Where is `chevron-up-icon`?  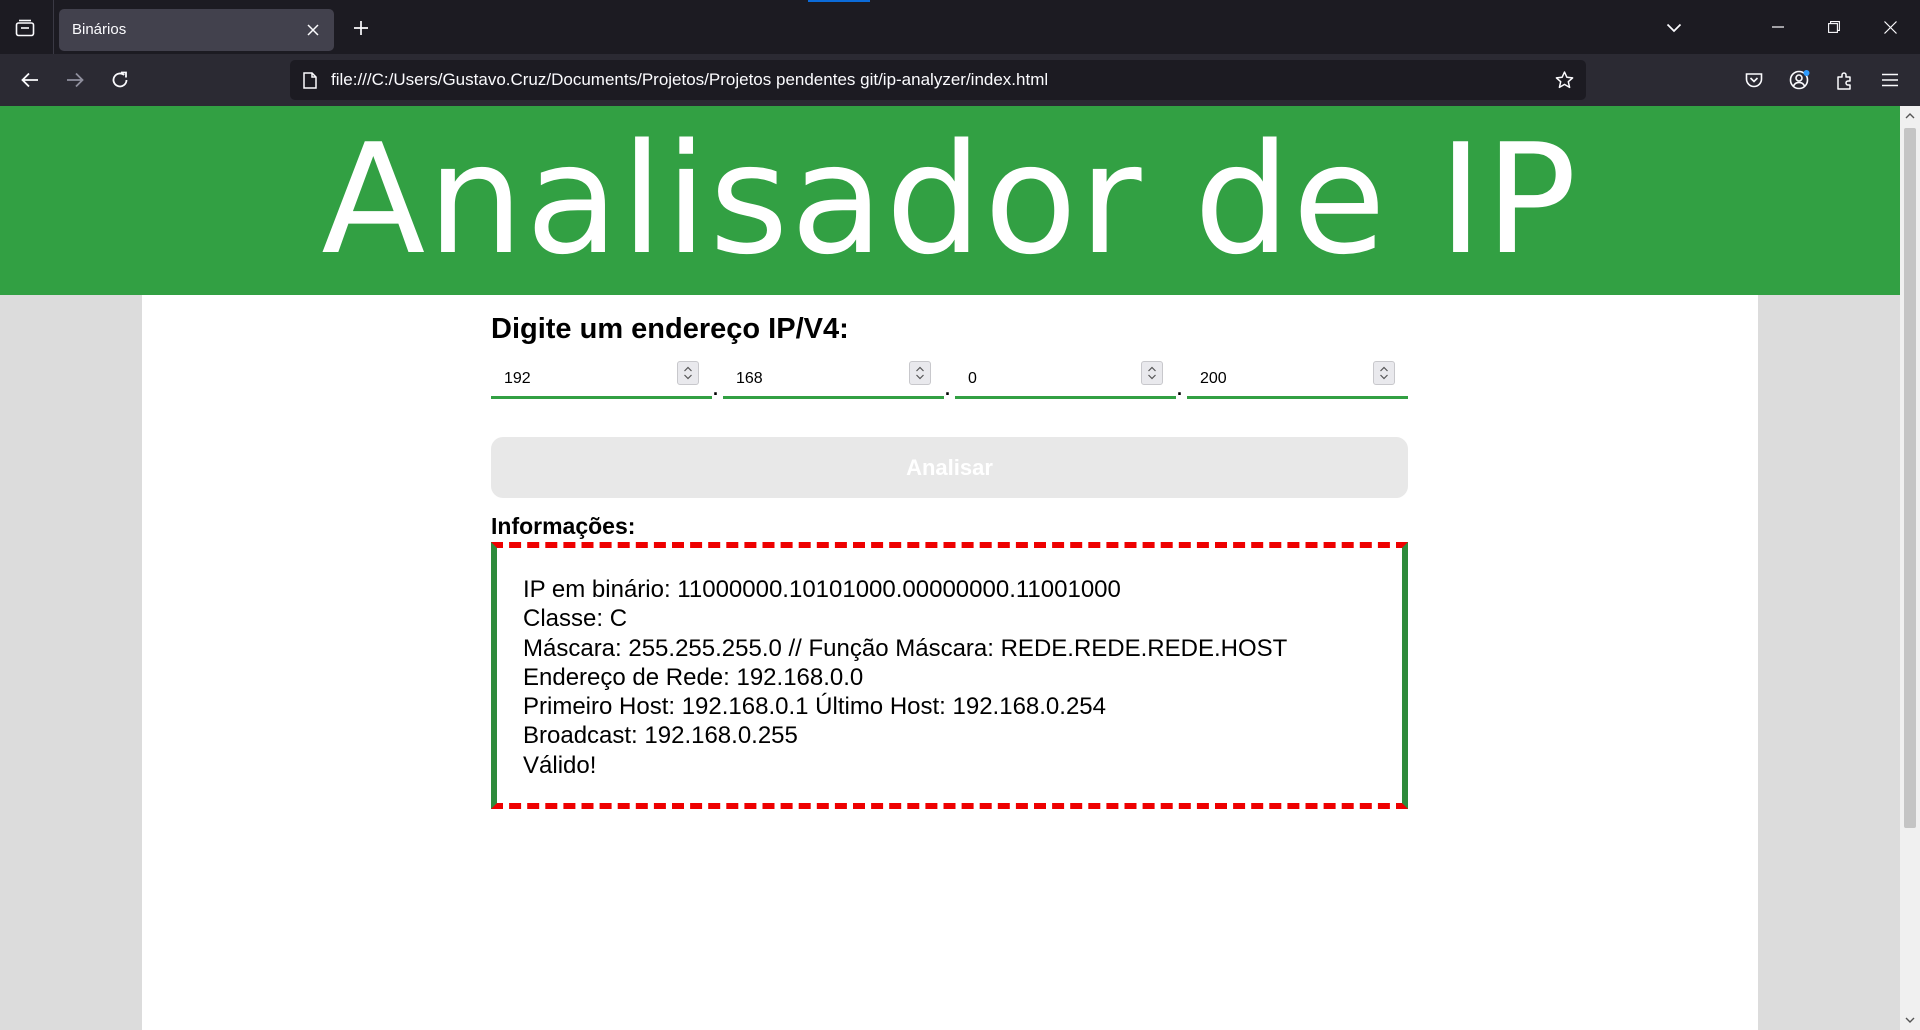 chevron-up-icon is located at coordinates (1910, 116).